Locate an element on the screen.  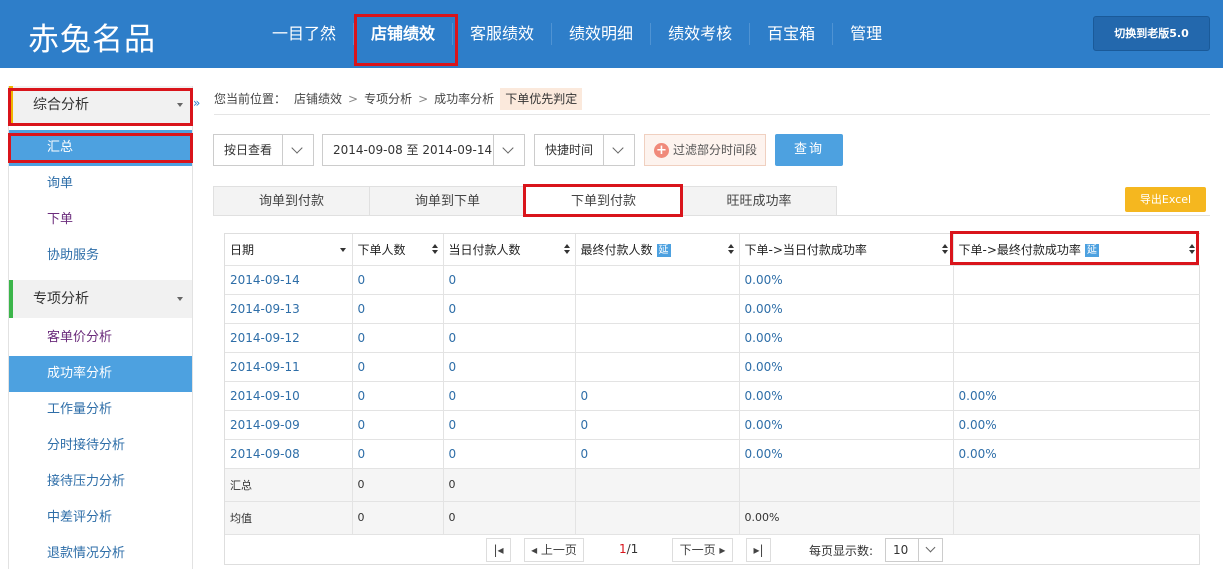
breadcrumb-current: 下单优先判定 is located at coordinates (541, 99).